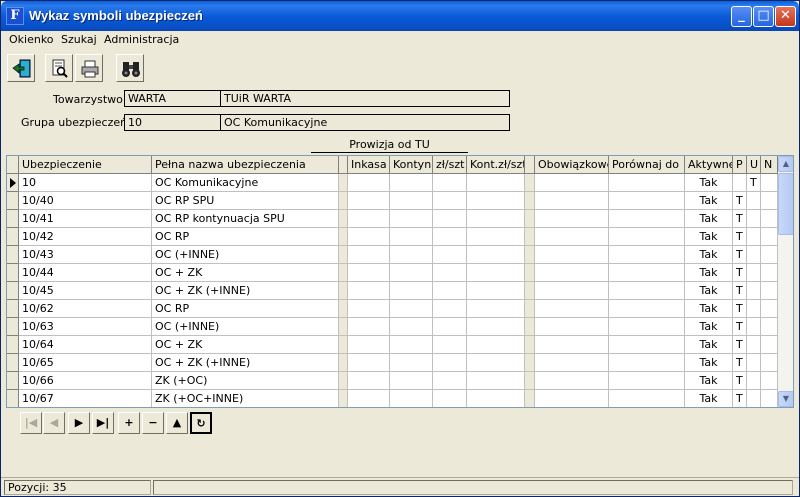  I want to click on col-ubezpieczenie-cell: 10/66, so click(85, 381).